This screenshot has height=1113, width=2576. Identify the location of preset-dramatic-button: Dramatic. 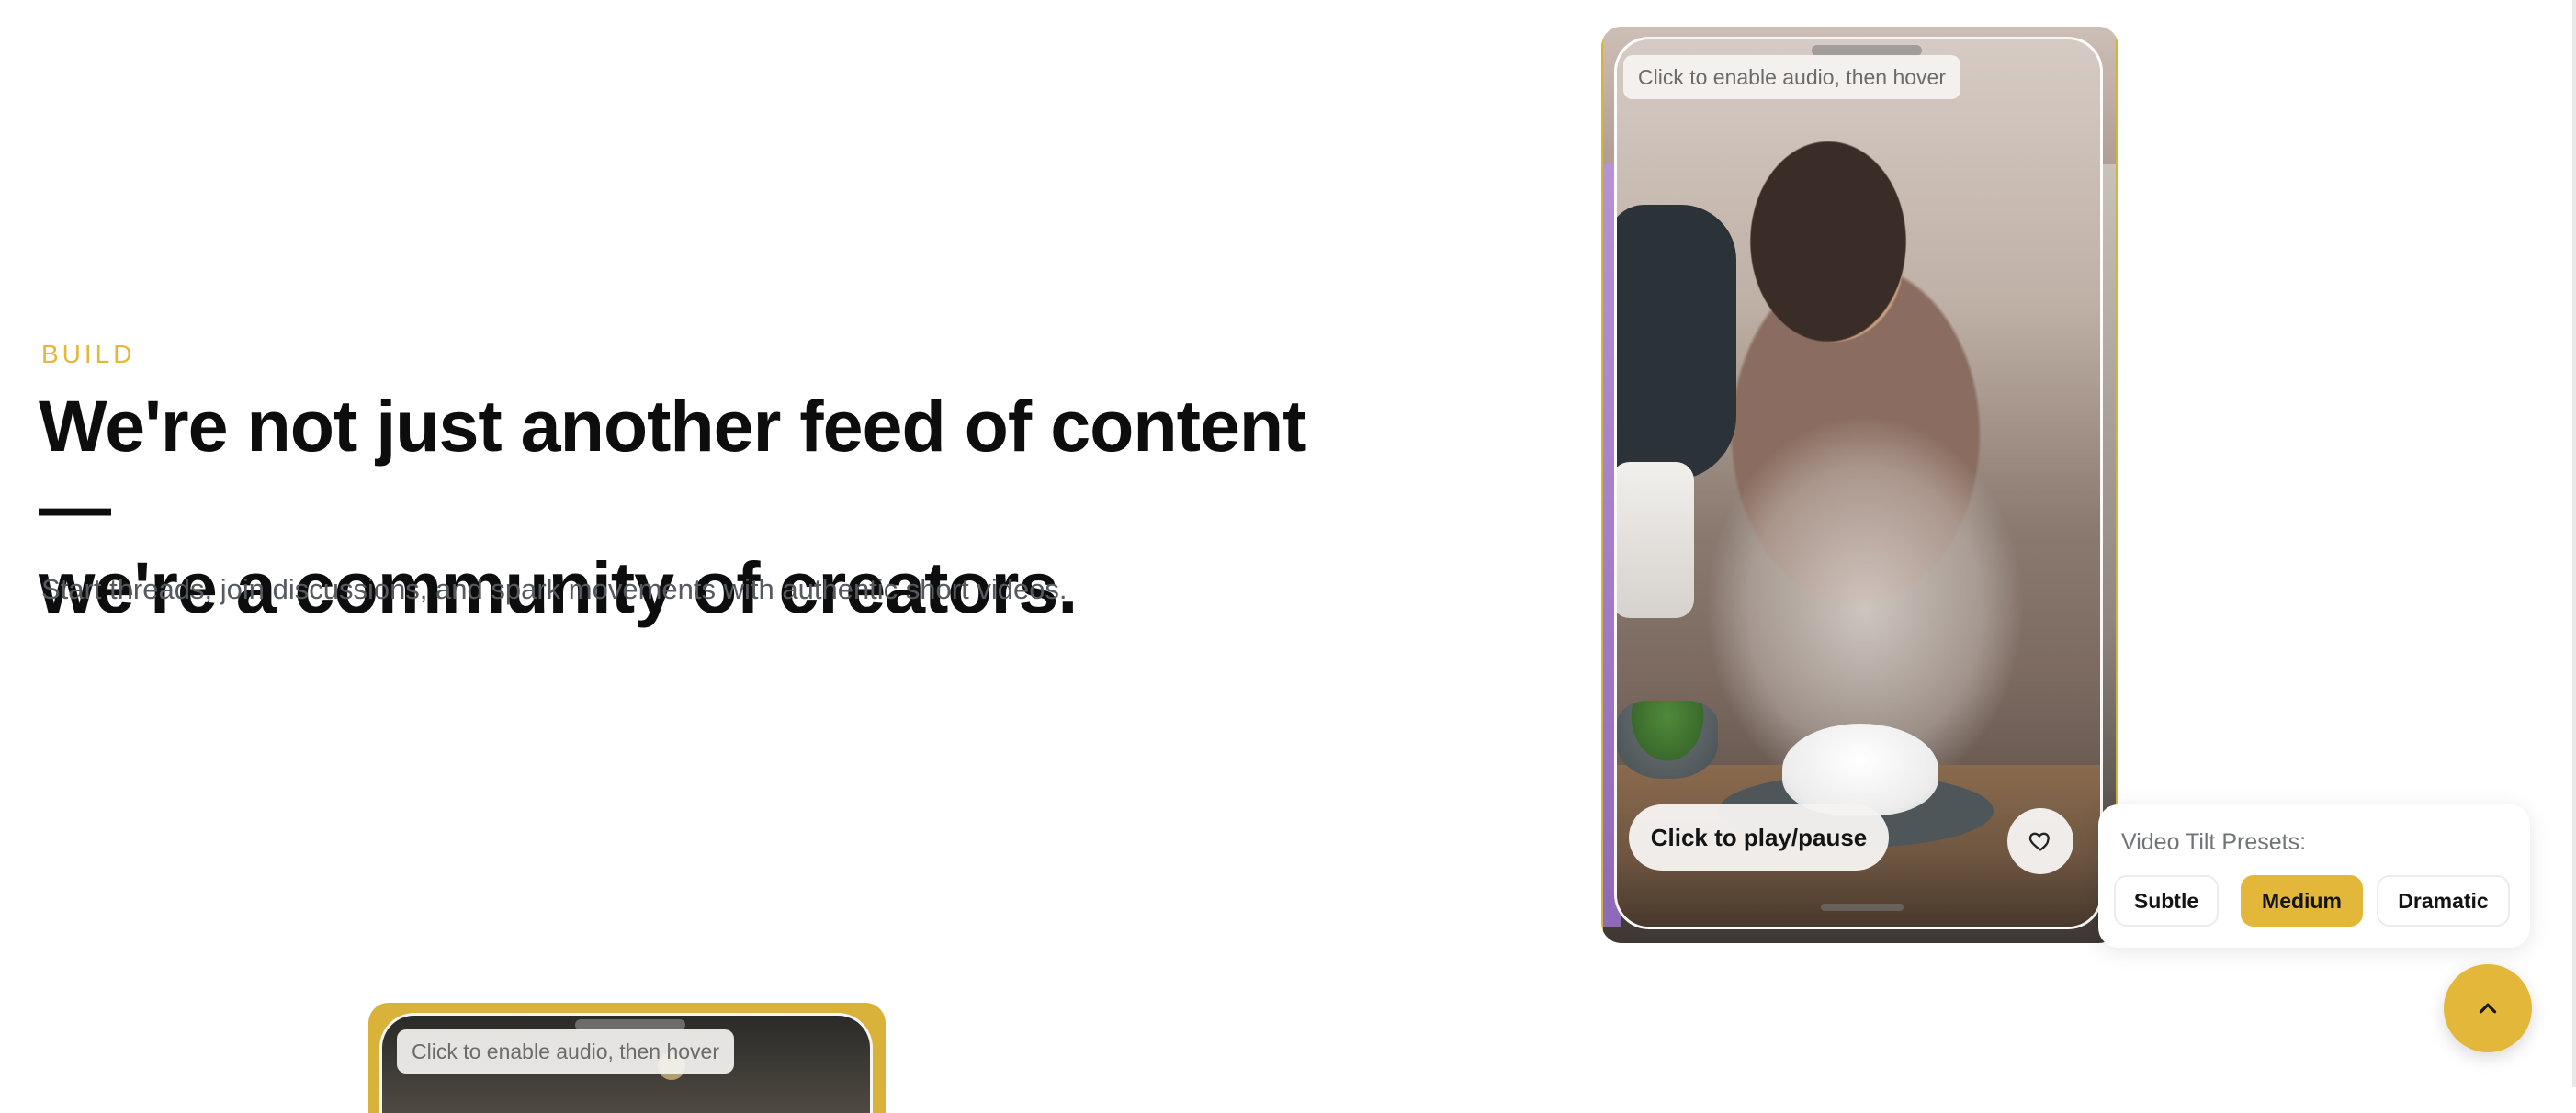
(2443, 901).